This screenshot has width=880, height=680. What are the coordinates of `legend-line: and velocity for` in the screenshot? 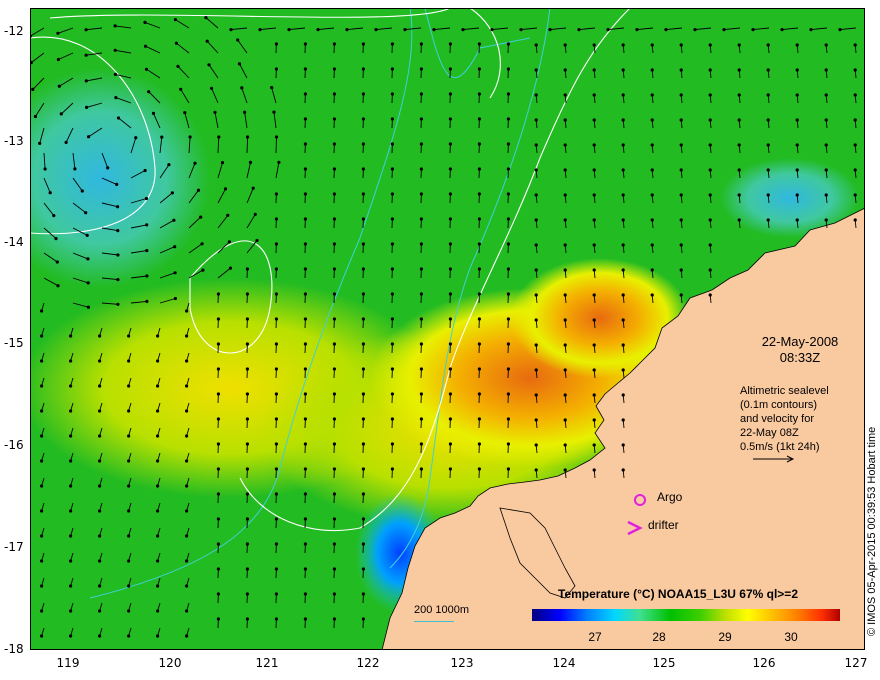 It's located at (777, 419).